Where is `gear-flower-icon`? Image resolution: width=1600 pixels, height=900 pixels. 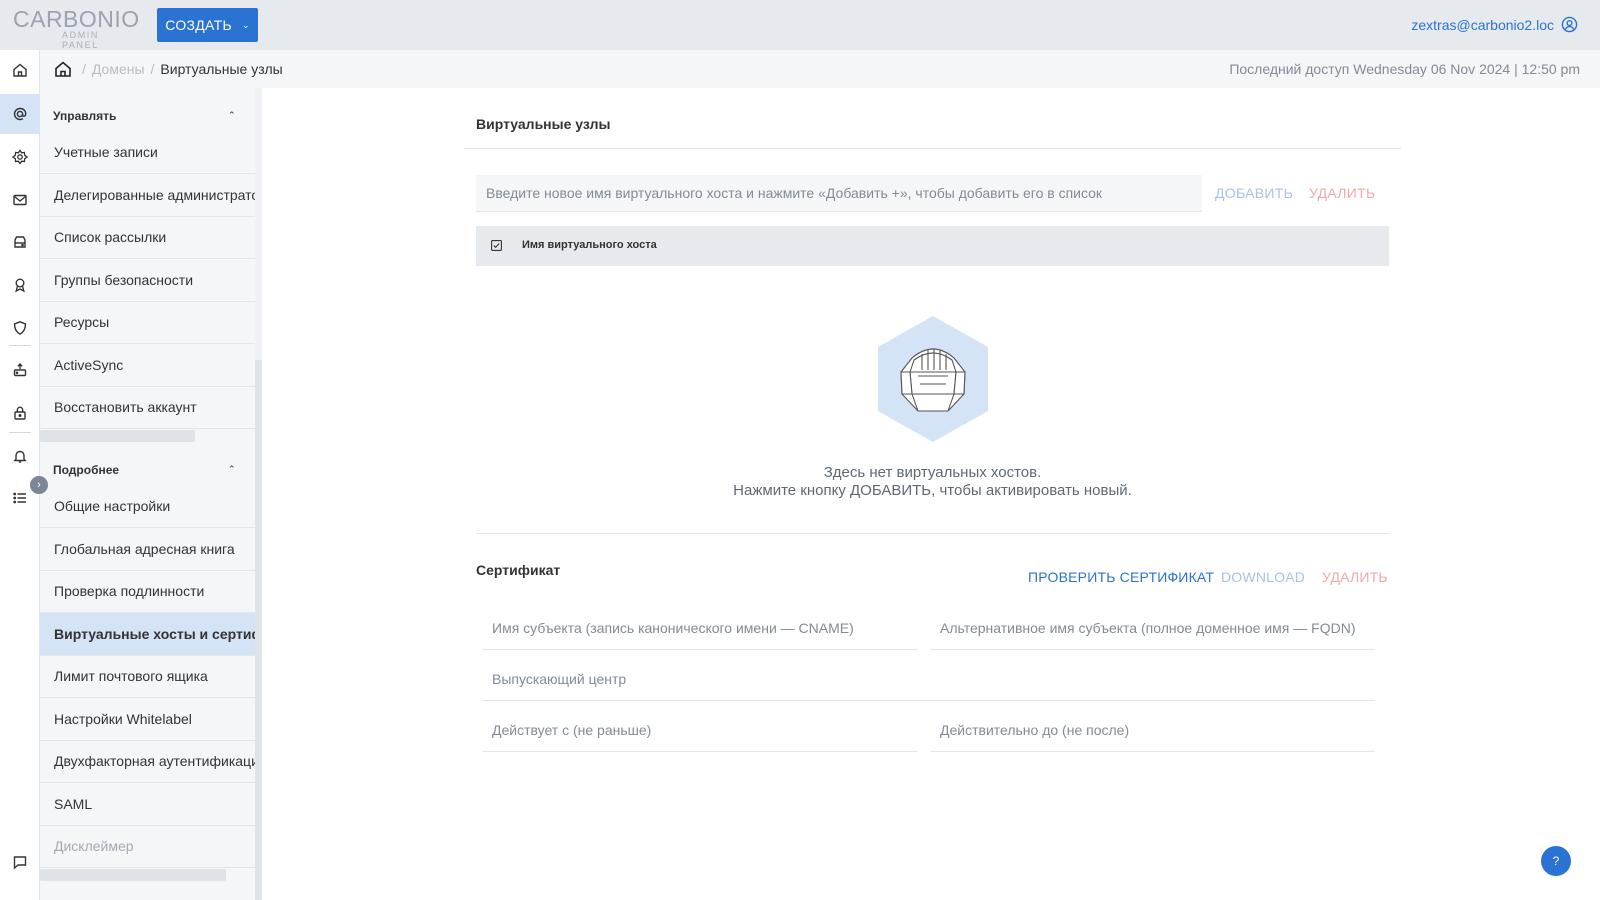 gear-flower-icon is located at coordinates (20, 157).